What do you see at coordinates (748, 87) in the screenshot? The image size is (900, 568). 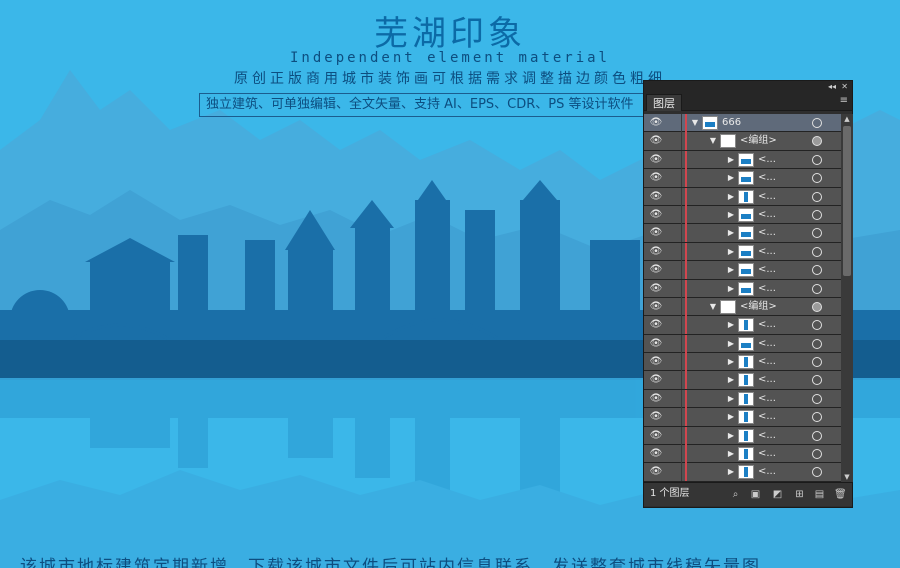 I see `panel-title-bar: ◂◂ ✕` at bounding box center [748, 87].